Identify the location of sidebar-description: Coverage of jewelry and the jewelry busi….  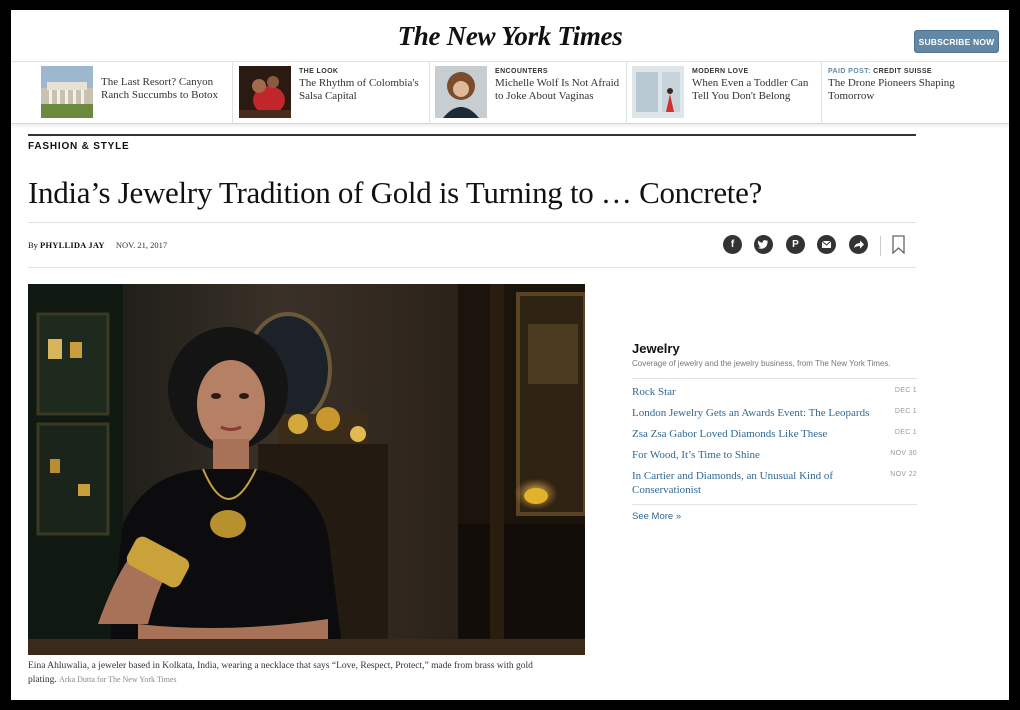
(761, 363).